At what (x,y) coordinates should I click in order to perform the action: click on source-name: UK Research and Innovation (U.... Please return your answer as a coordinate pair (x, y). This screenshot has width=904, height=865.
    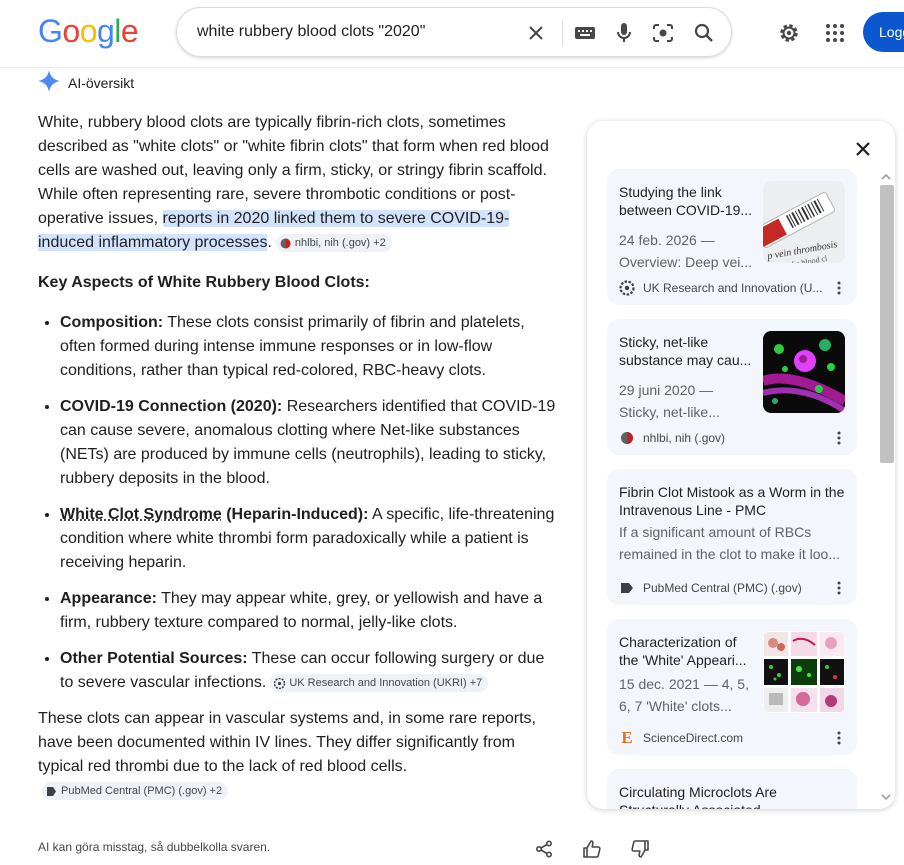
    Looking at the image, I should click on (733, 288).